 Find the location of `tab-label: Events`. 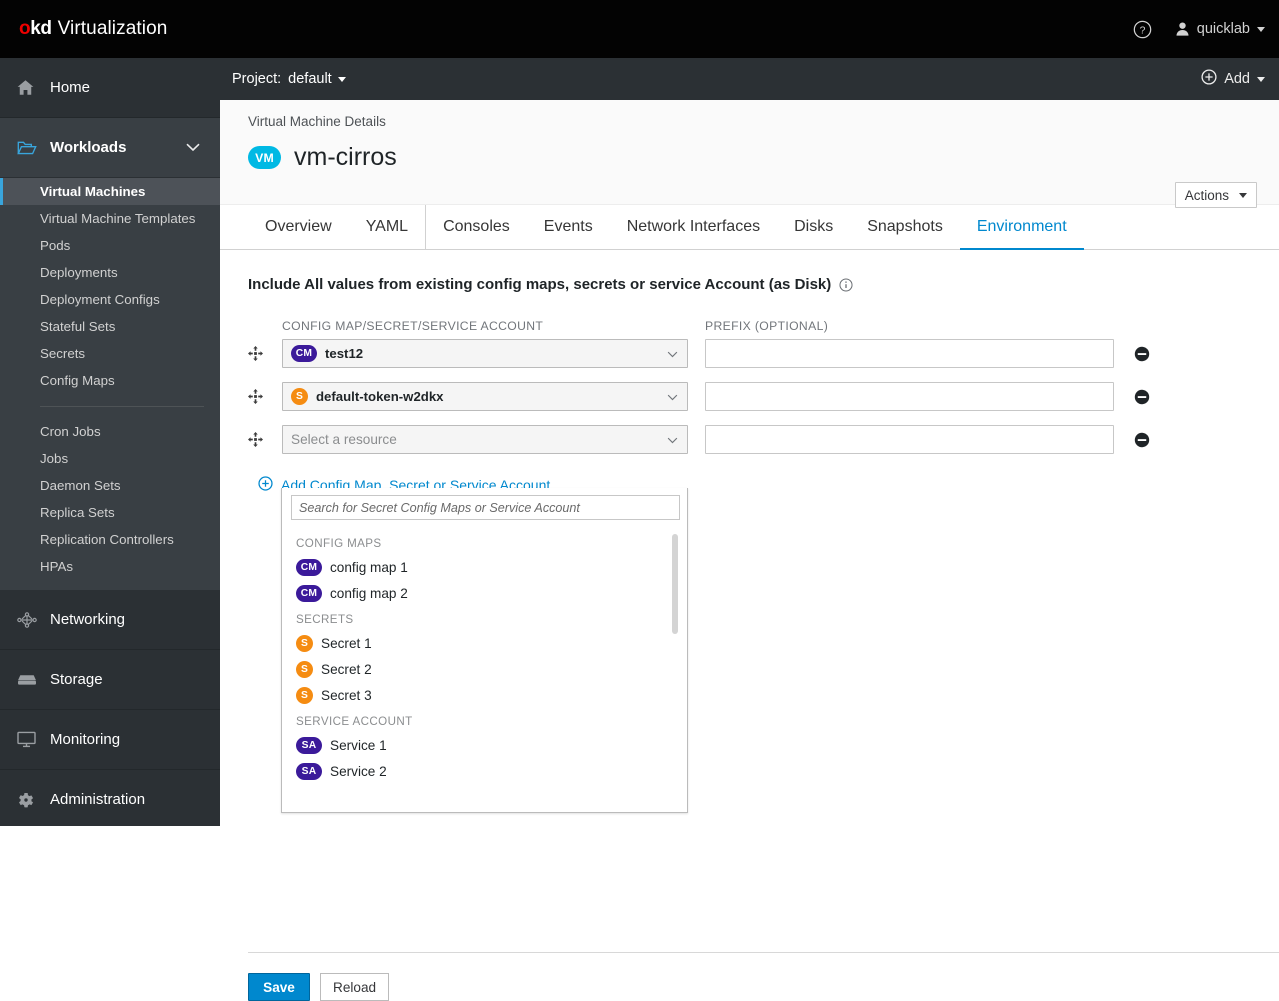

tab-label: Events is located at coordinates (568, 226).